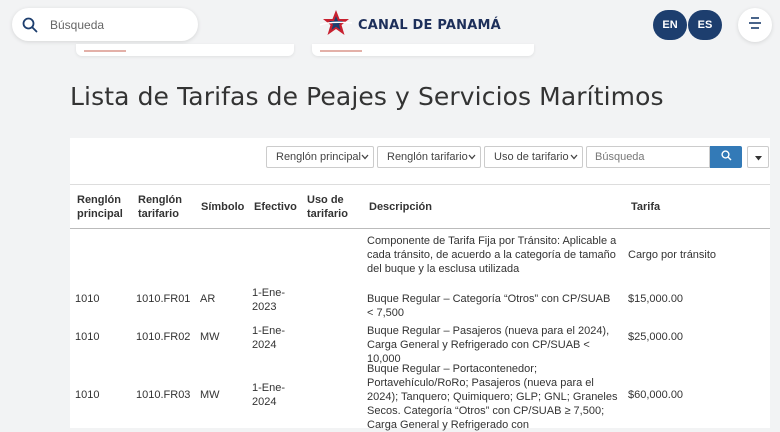 Image resolution: width=780 pixels, height=432 pixels. I want to click on renglon-principal-label: Renglón principal, so click(318, 157).